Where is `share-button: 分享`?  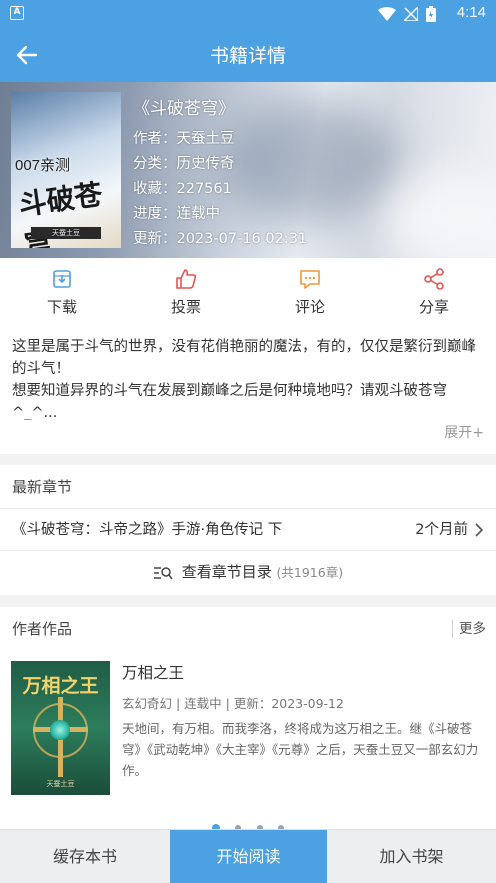
share-button: 分享 is located at coordinates (434, 292).